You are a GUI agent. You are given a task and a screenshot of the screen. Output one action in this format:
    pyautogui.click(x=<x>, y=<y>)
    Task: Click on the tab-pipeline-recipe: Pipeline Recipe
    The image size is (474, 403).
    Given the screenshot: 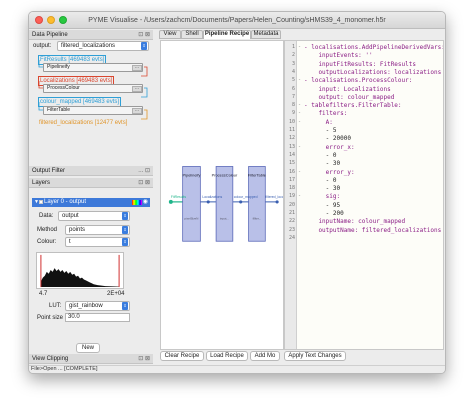 What is the action you would take?
    pyautogui.click(x=227, y=34)
    